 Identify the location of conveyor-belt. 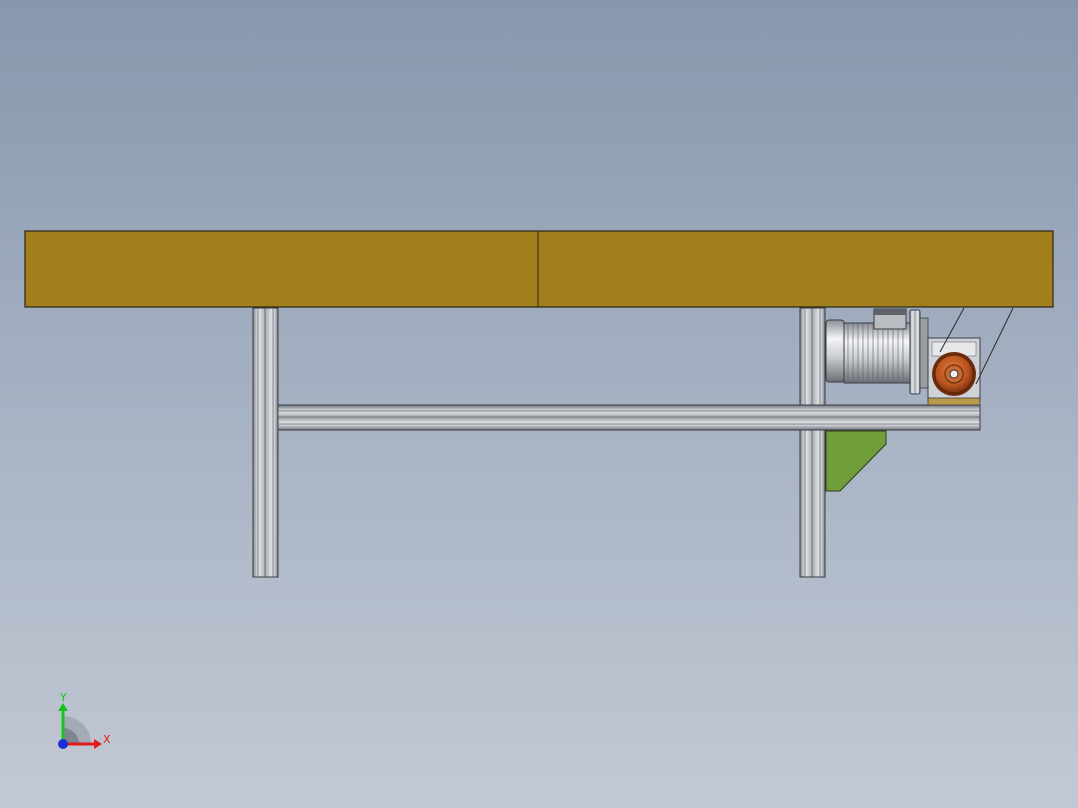
(539, 269).